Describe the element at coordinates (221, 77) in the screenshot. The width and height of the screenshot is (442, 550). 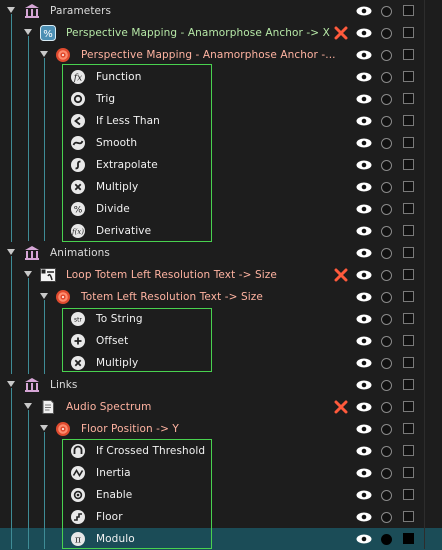
I see `tree-row: fx Function` at that location.